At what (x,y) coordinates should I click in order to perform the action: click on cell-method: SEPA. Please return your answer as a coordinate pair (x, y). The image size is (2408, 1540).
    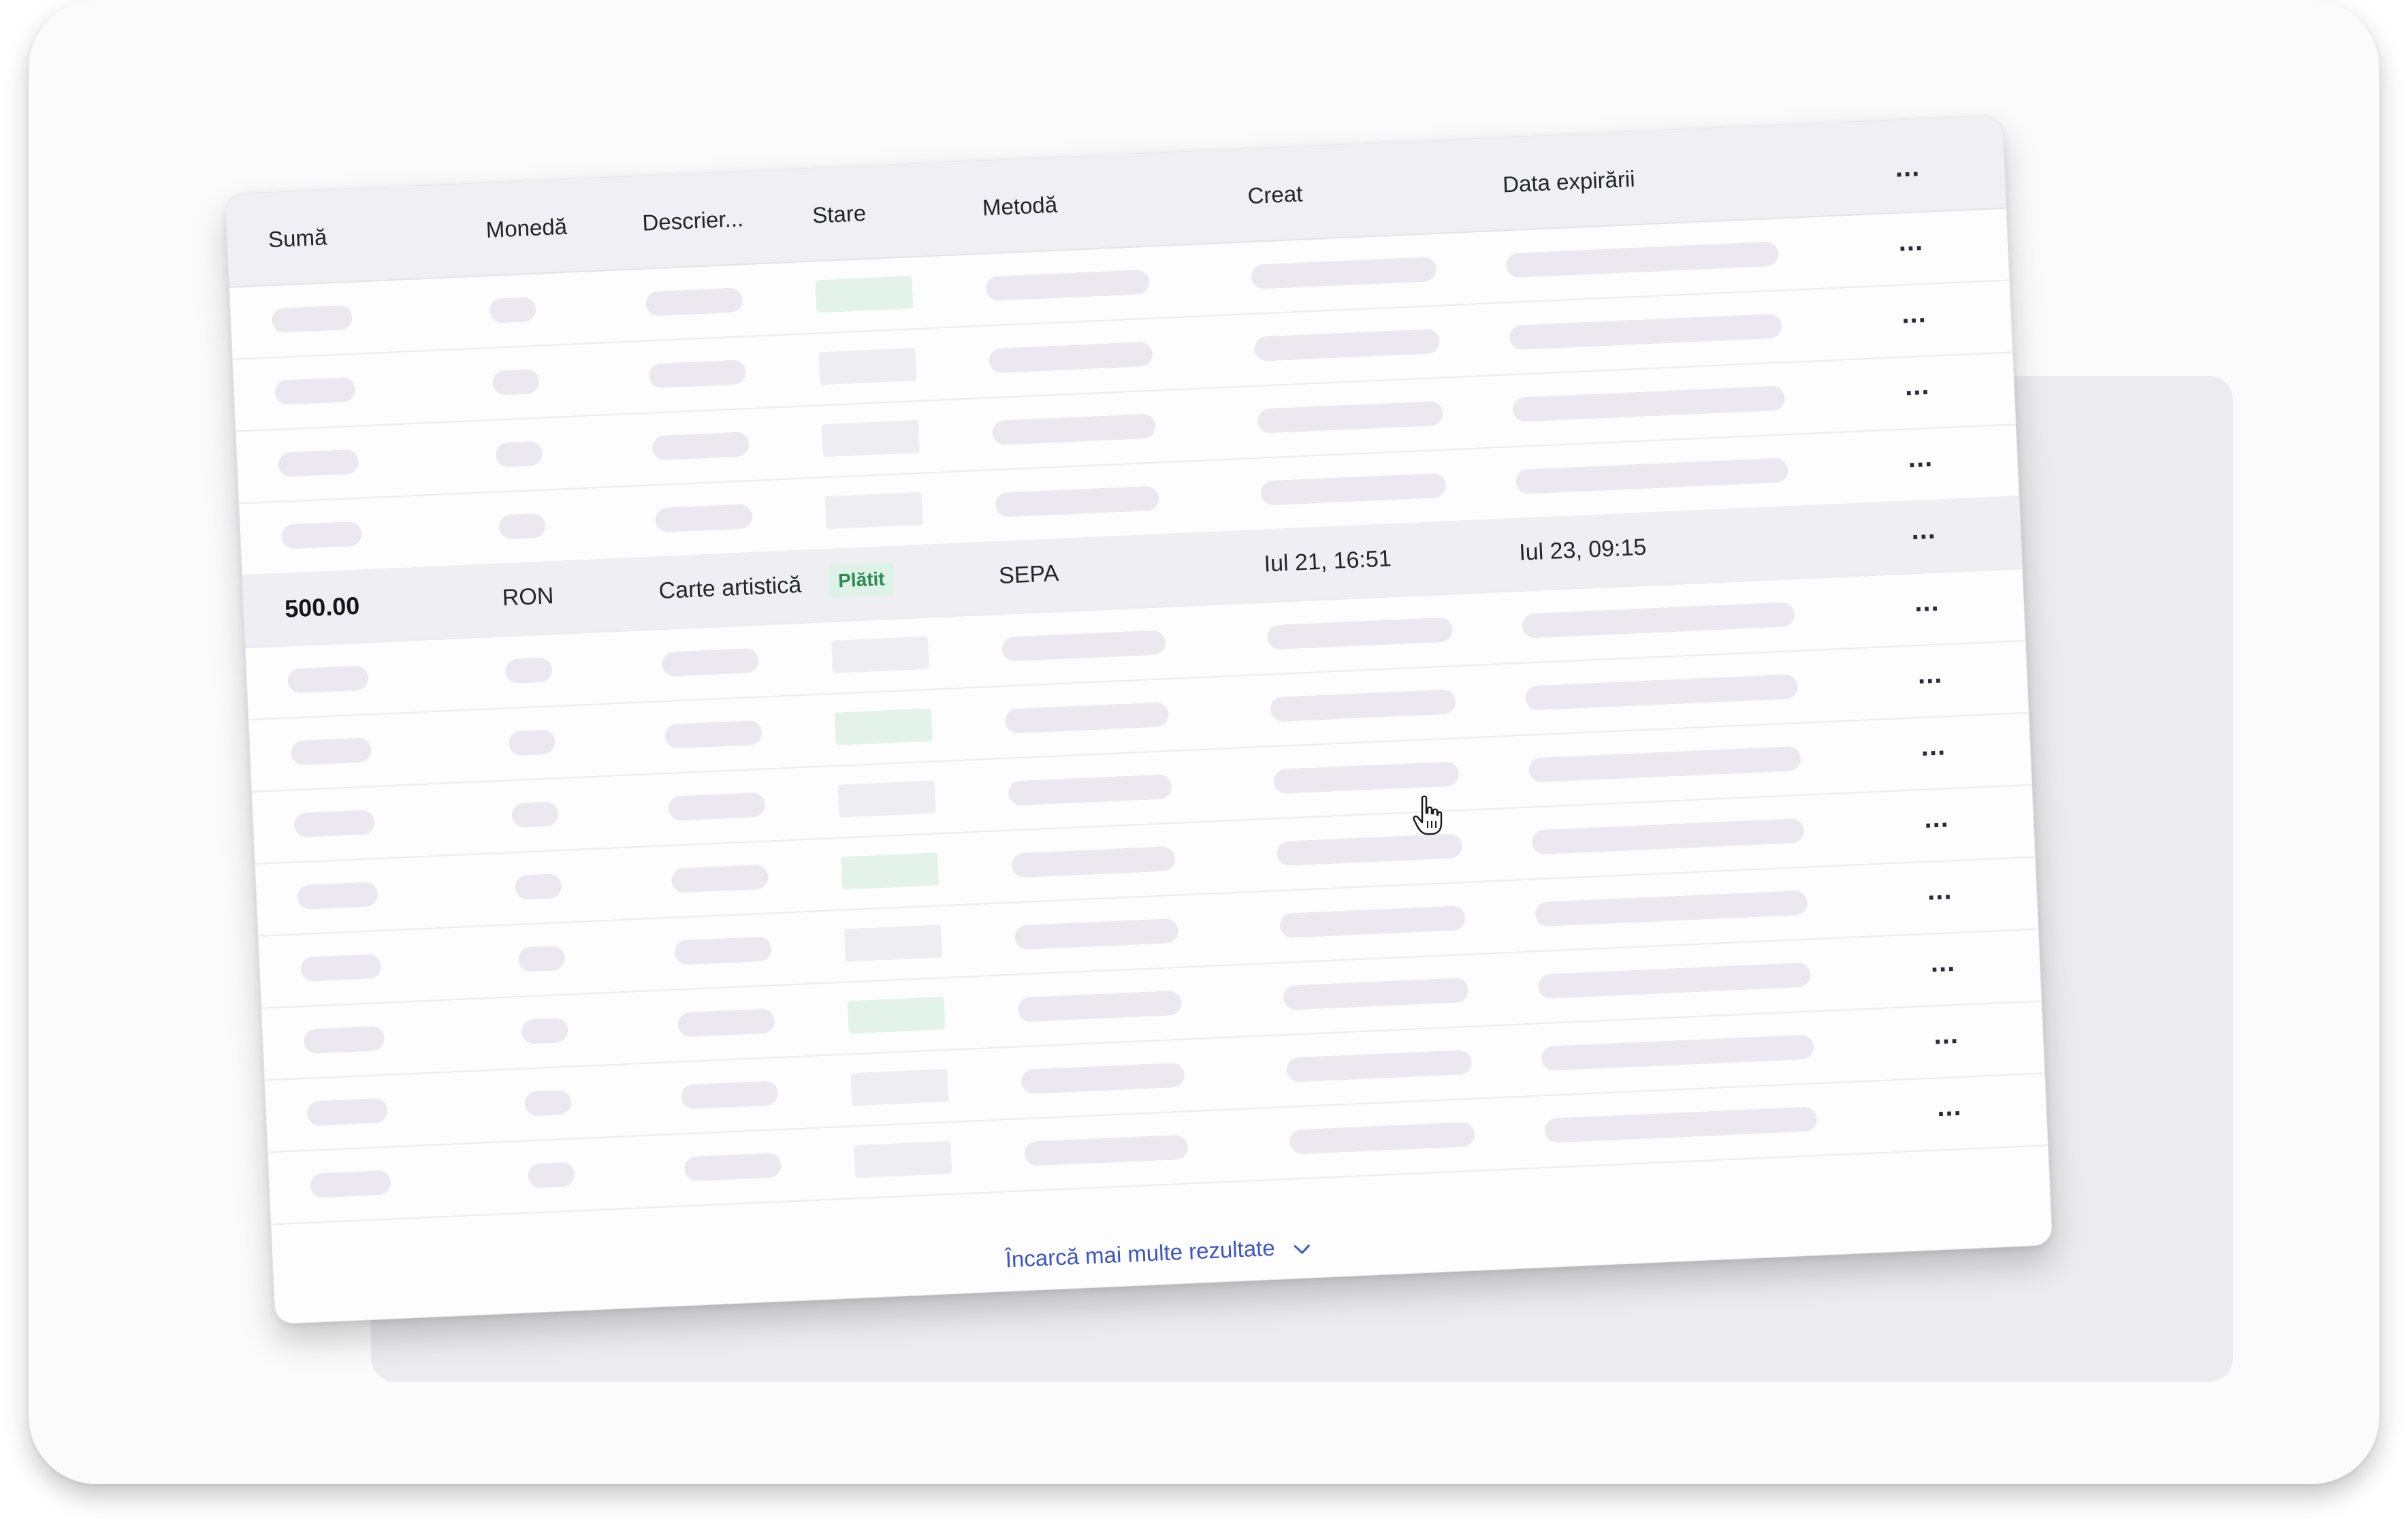
    Looking at the image, I should click on (1029, 574).